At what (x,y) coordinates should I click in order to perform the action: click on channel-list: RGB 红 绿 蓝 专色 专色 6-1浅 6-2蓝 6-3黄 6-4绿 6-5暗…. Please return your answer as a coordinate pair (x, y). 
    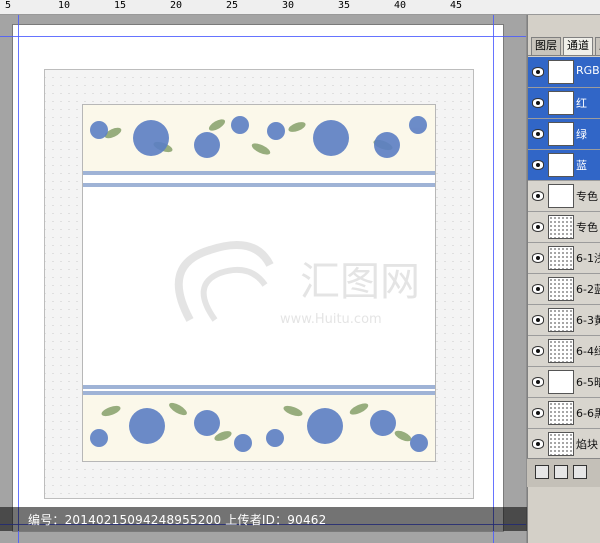
    Looking at the image, I should click on (564, 258).